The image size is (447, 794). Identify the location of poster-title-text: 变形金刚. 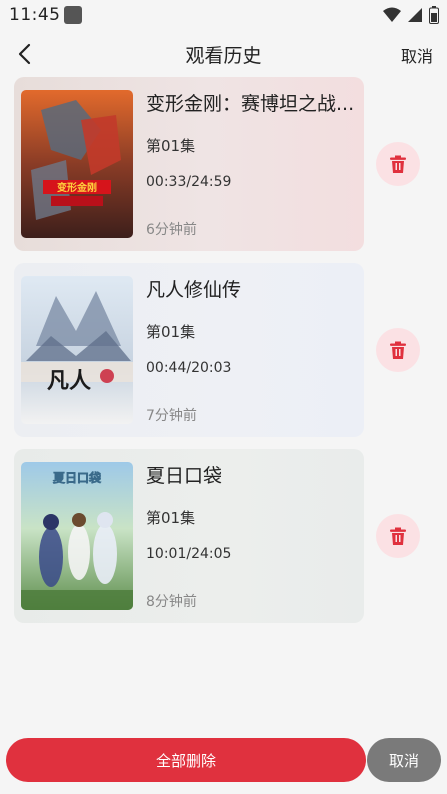
(77, 187).